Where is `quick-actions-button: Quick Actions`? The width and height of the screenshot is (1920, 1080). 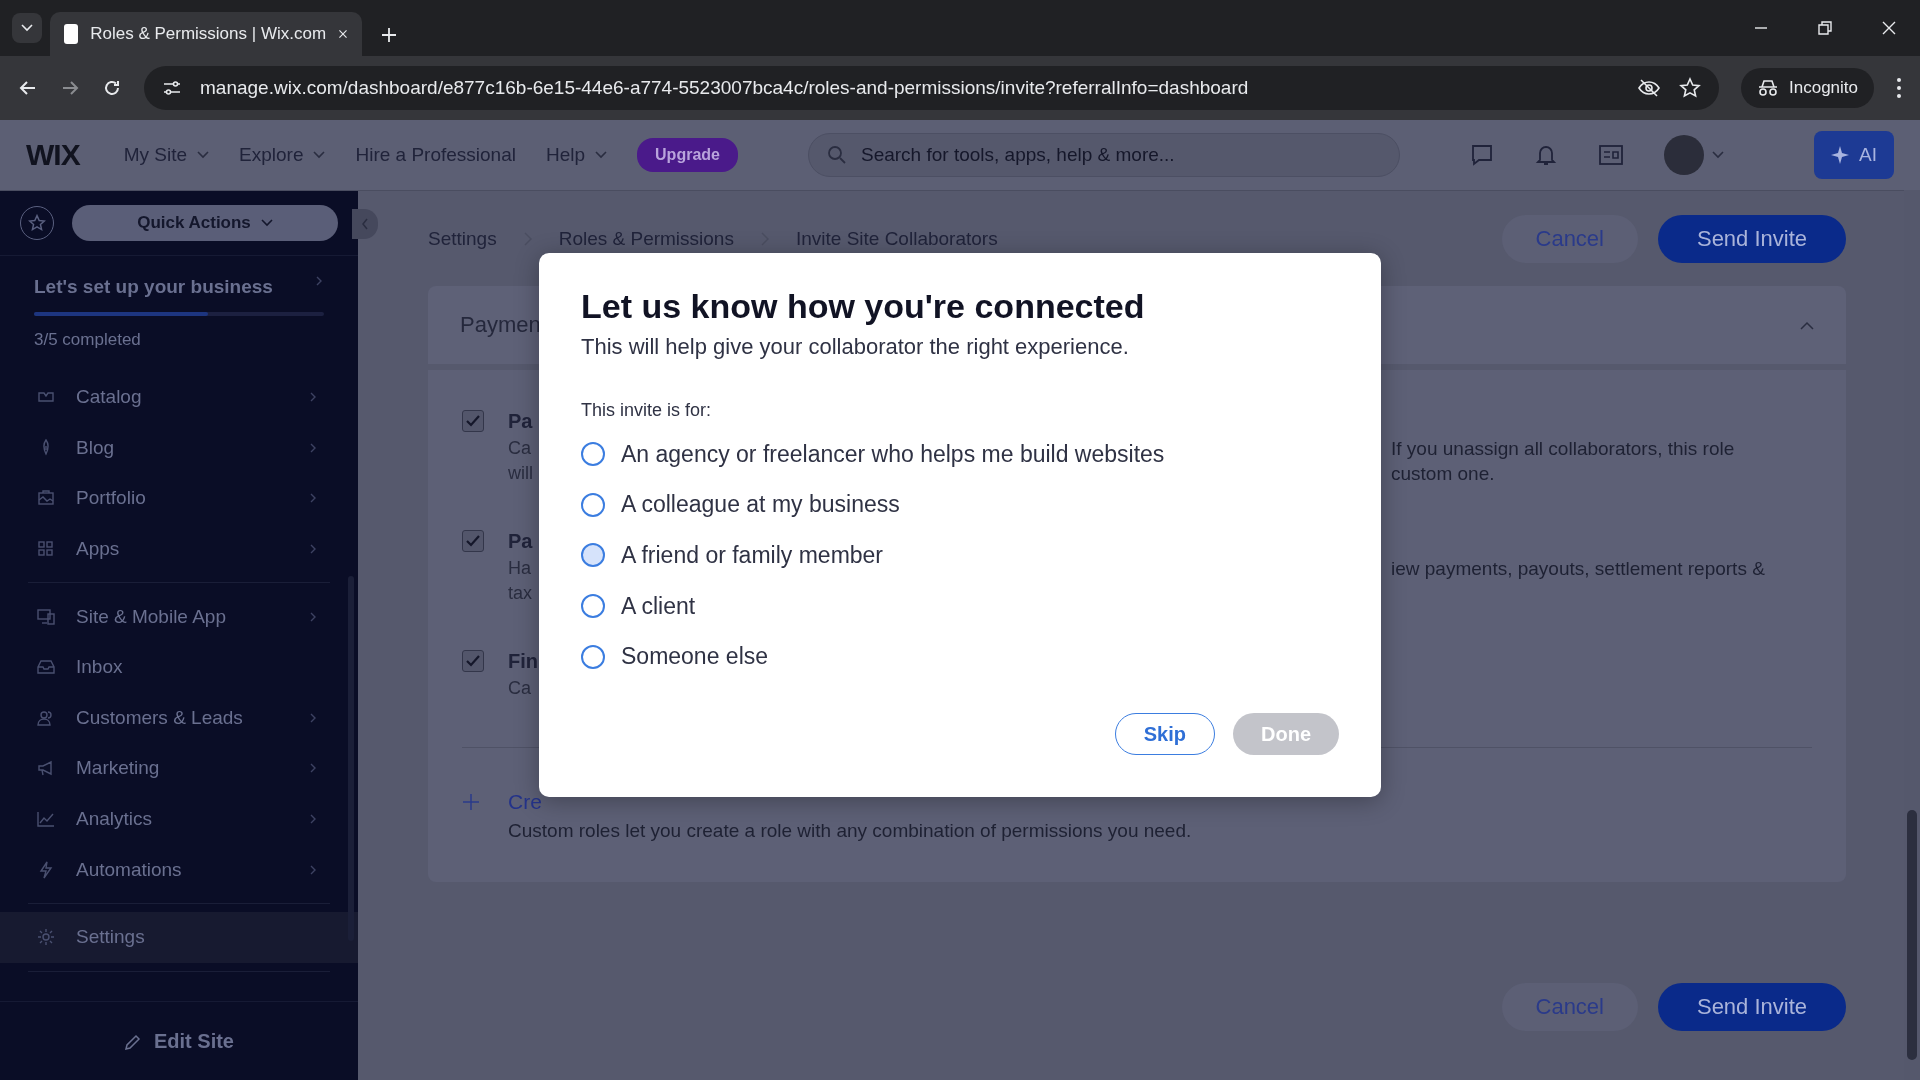 quick-actions-button: Quick Actions is located at coordinates (205, 223).